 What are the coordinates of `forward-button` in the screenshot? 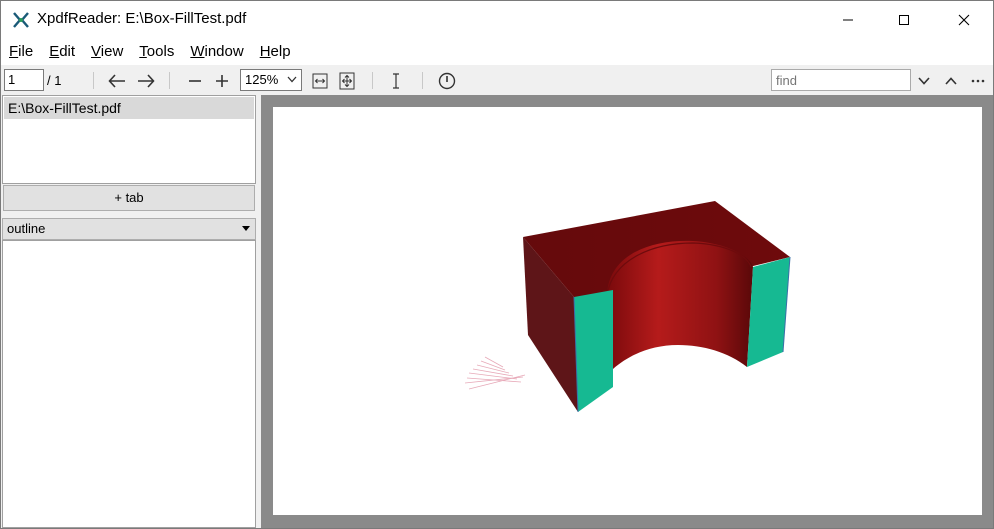 It's located at (146, 81).